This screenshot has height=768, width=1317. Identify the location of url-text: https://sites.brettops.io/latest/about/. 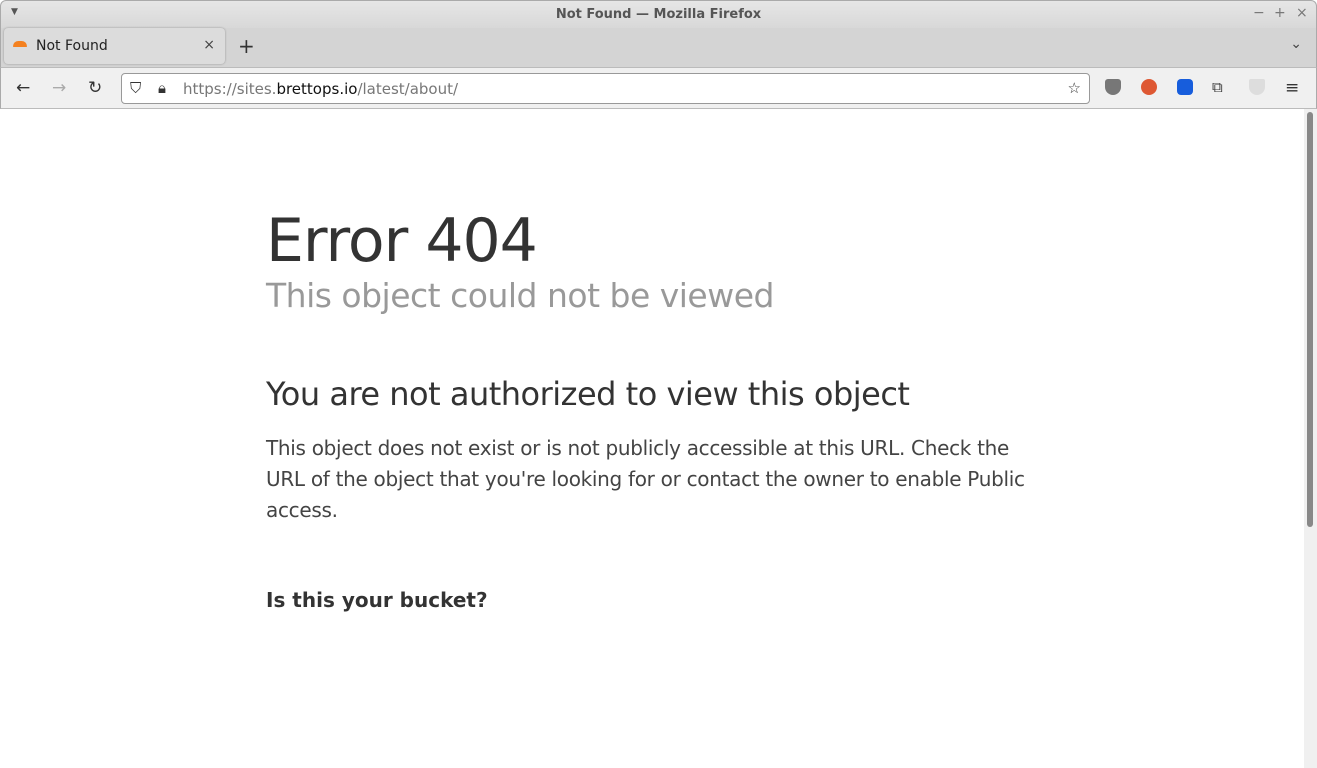
(320, 89).